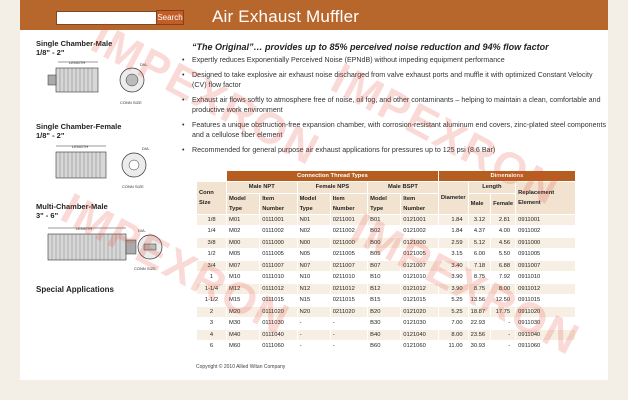  I want to click on table-cell: 0121010, so click(419, 277).